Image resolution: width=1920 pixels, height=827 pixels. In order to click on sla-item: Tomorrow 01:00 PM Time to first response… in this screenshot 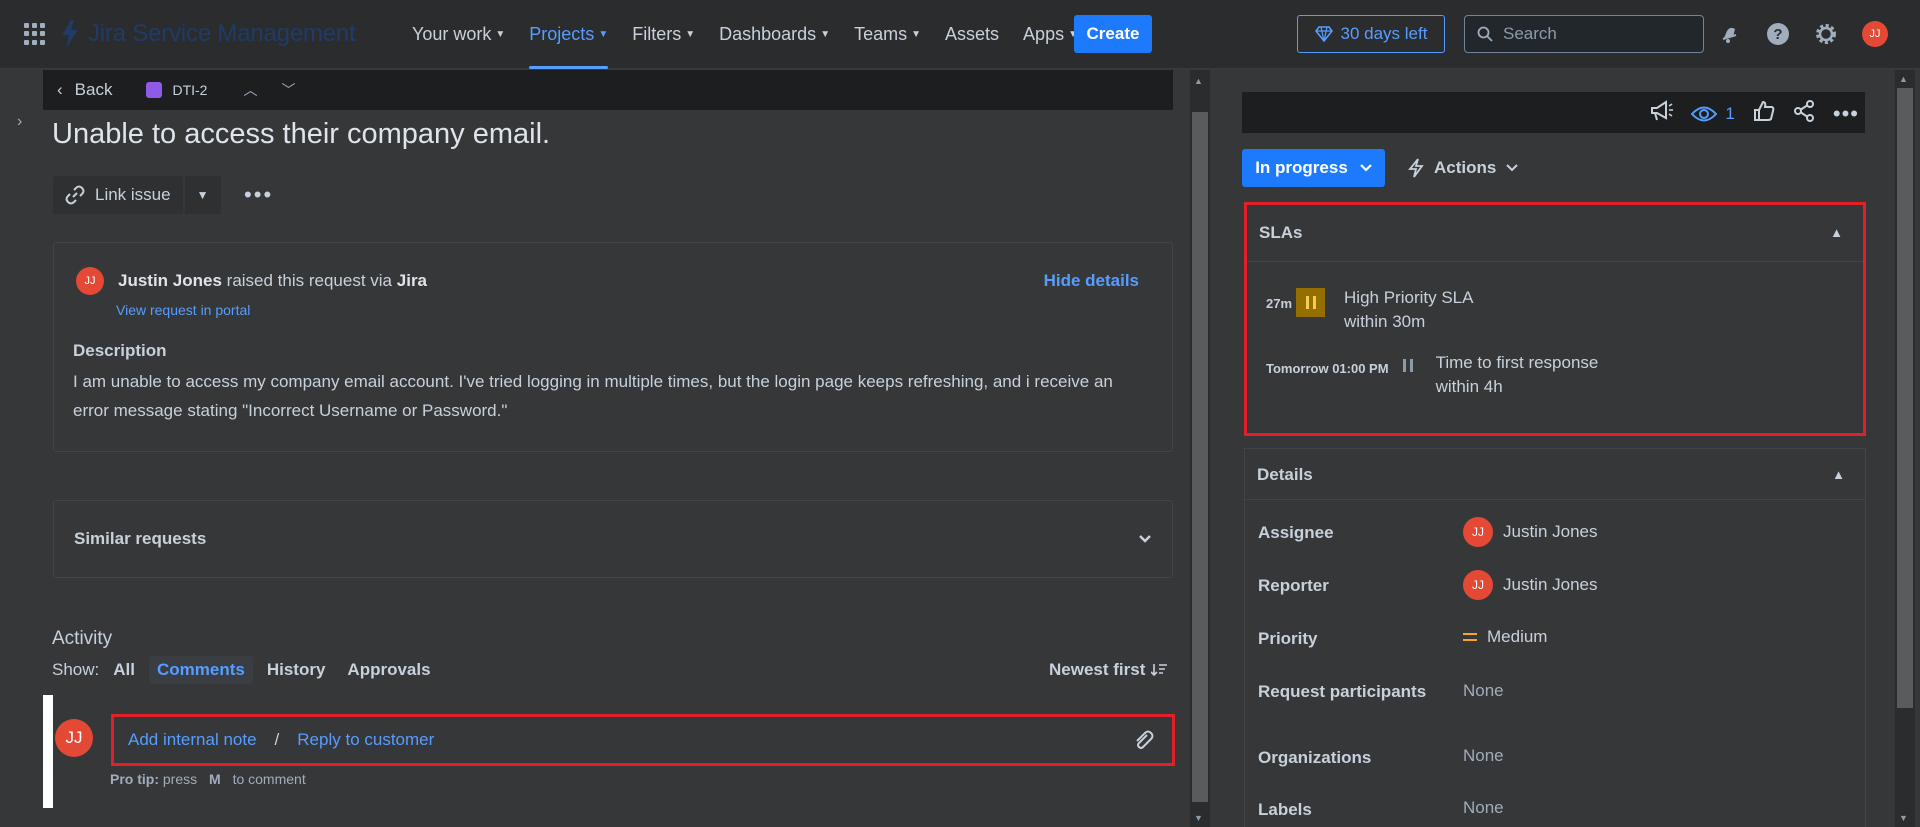, I will do `click(1432, 375)`.